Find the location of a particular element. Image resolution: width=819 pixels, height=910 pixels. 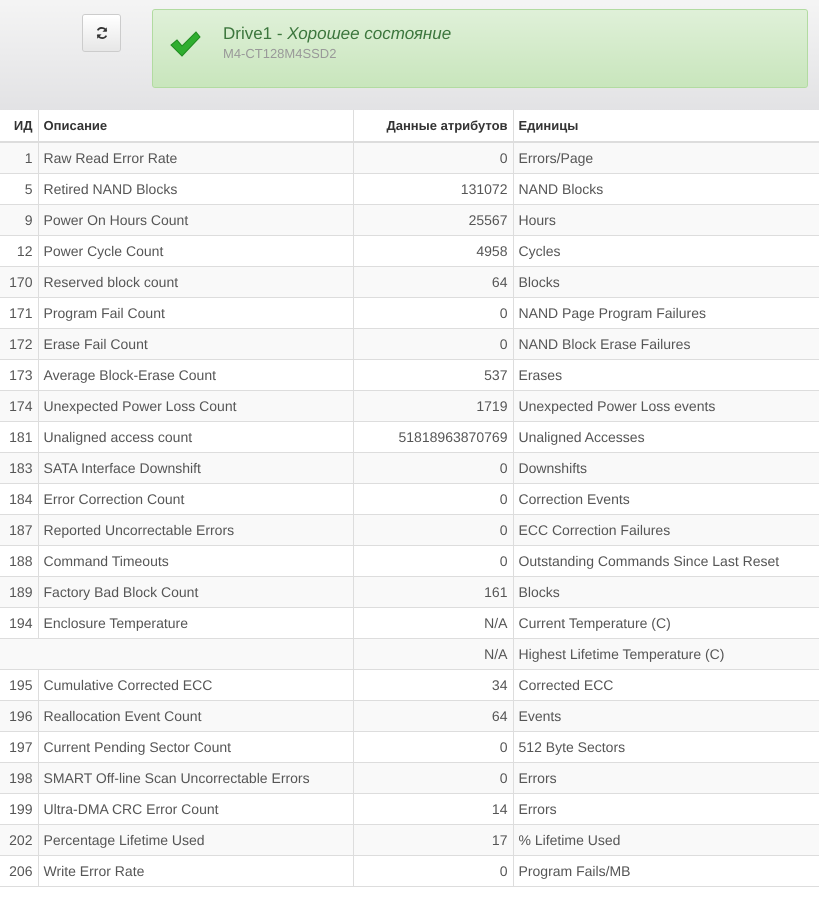

table-cell: 9 is located at coordinates (19, 219).